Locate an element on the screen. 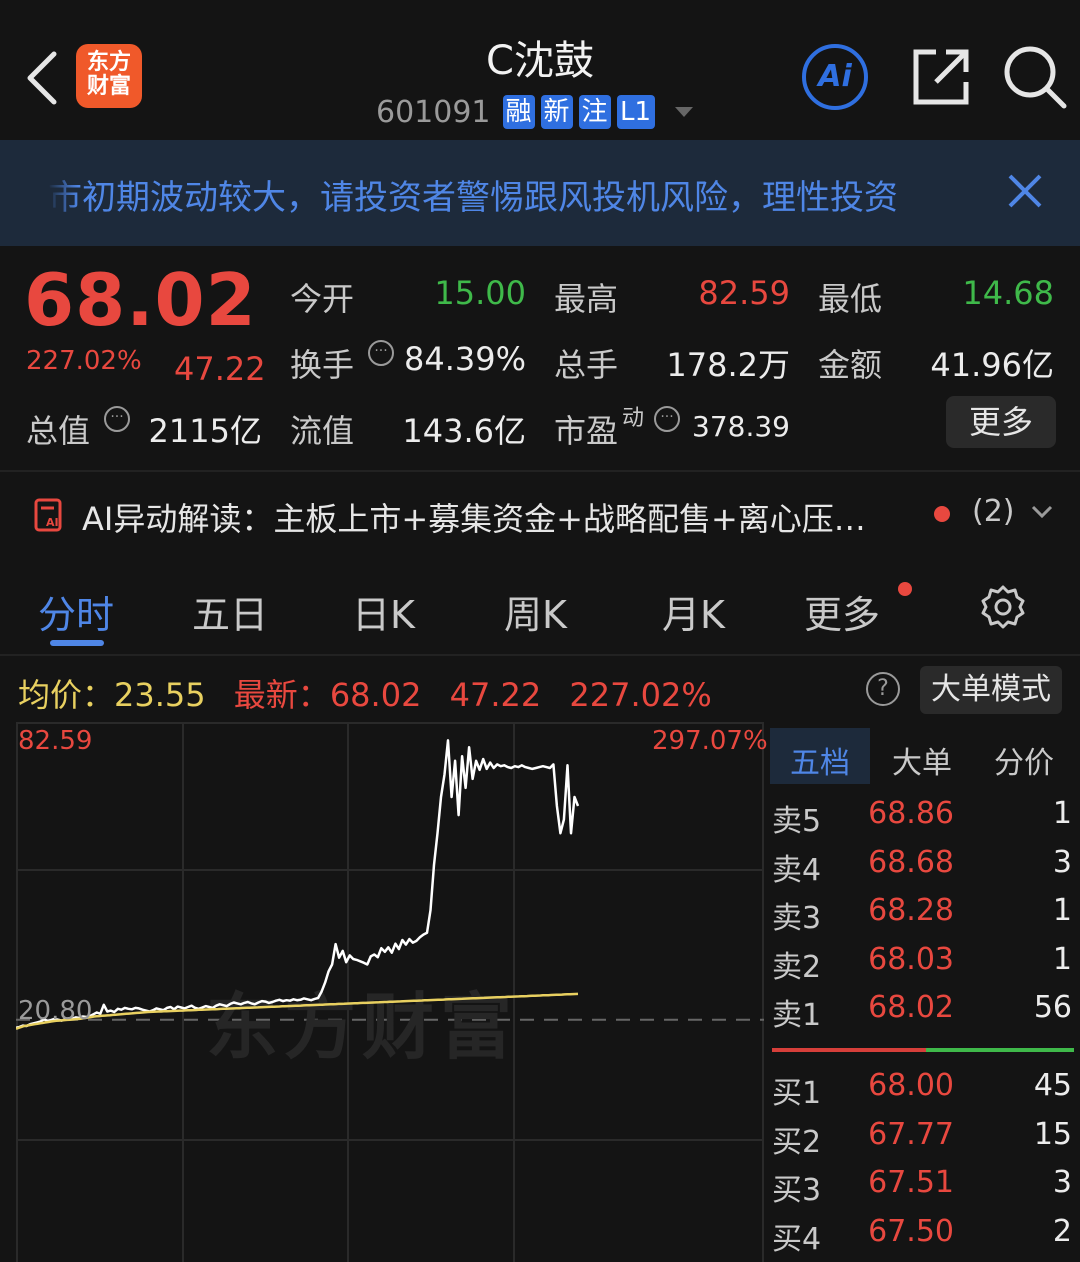 This screenshot has width=1080, height=1262. high-label: 最高 is located at coordinates (586, 299).